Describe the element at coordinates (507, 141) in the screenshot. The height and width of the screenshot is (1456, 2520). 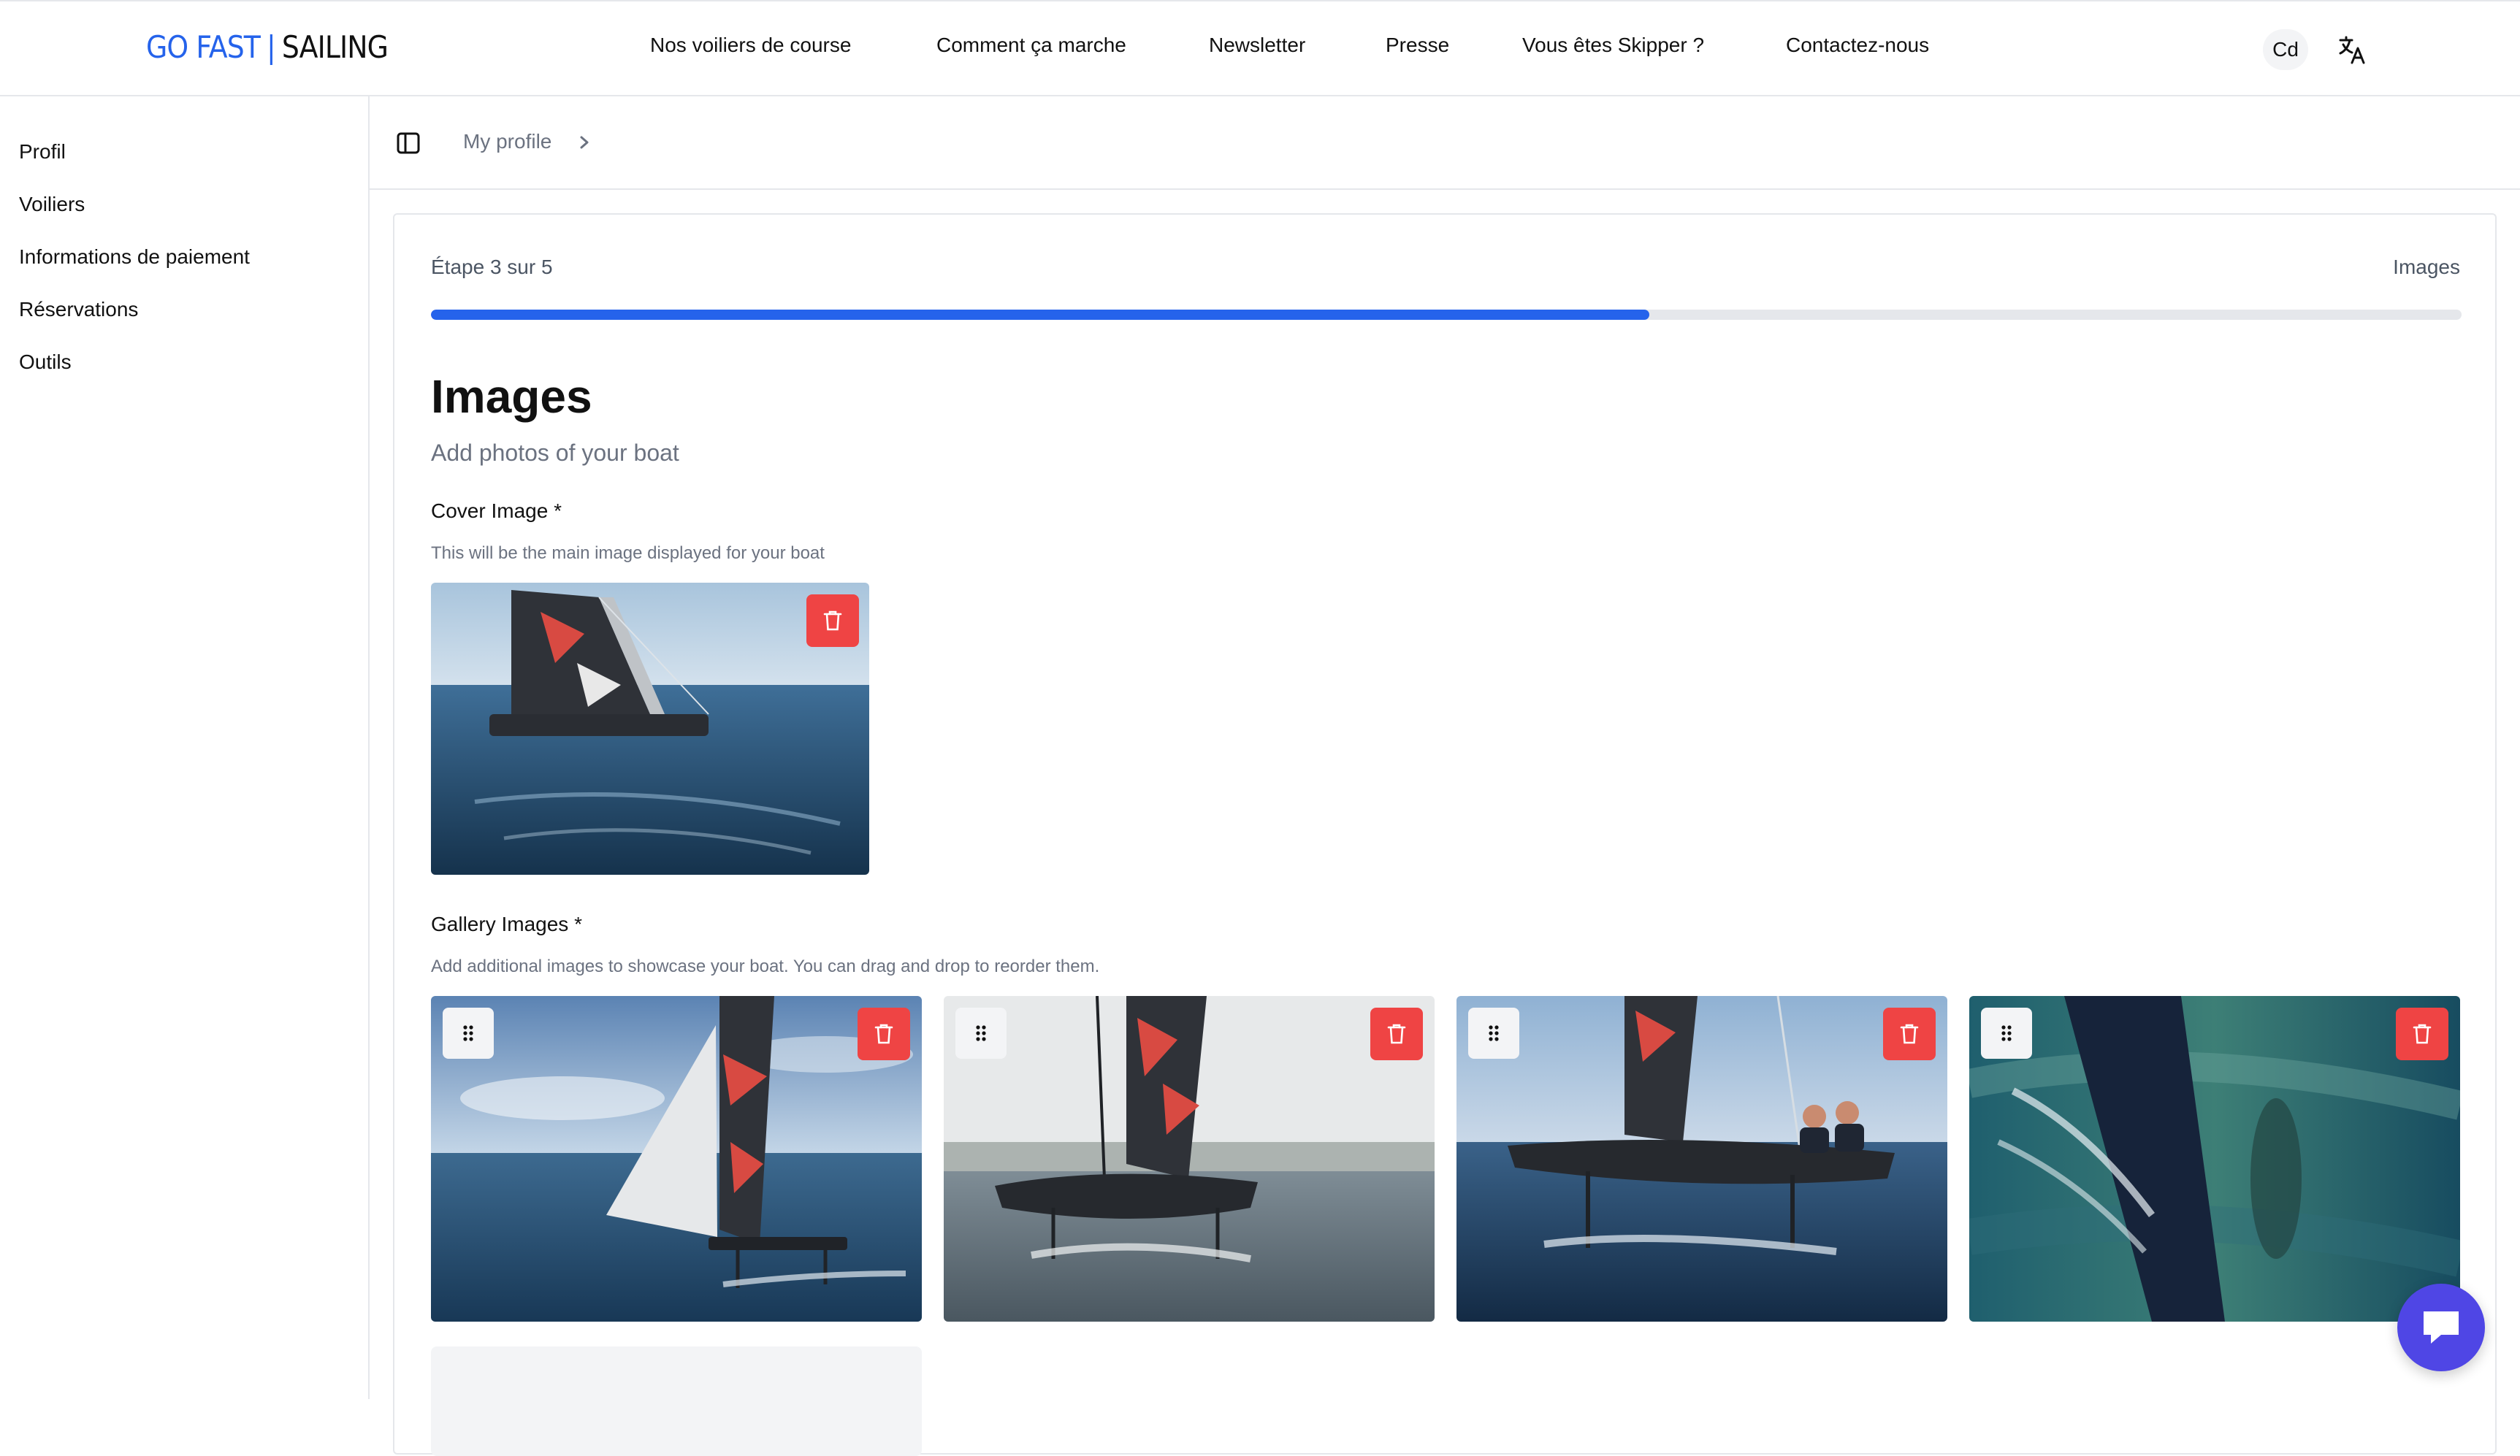
I see `breadcrumb-item-my-profile: My profile` at that location.